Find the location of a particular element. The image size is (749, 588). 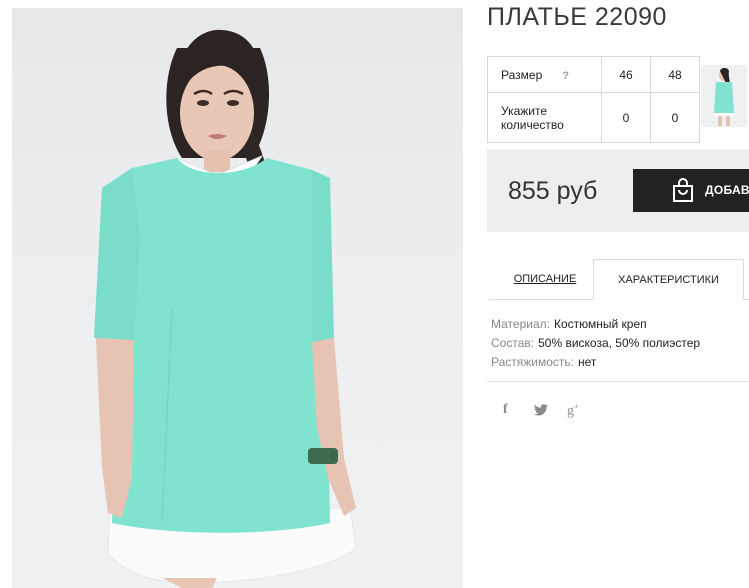

size-option-48: 48 is located at coordinates (675, 74).